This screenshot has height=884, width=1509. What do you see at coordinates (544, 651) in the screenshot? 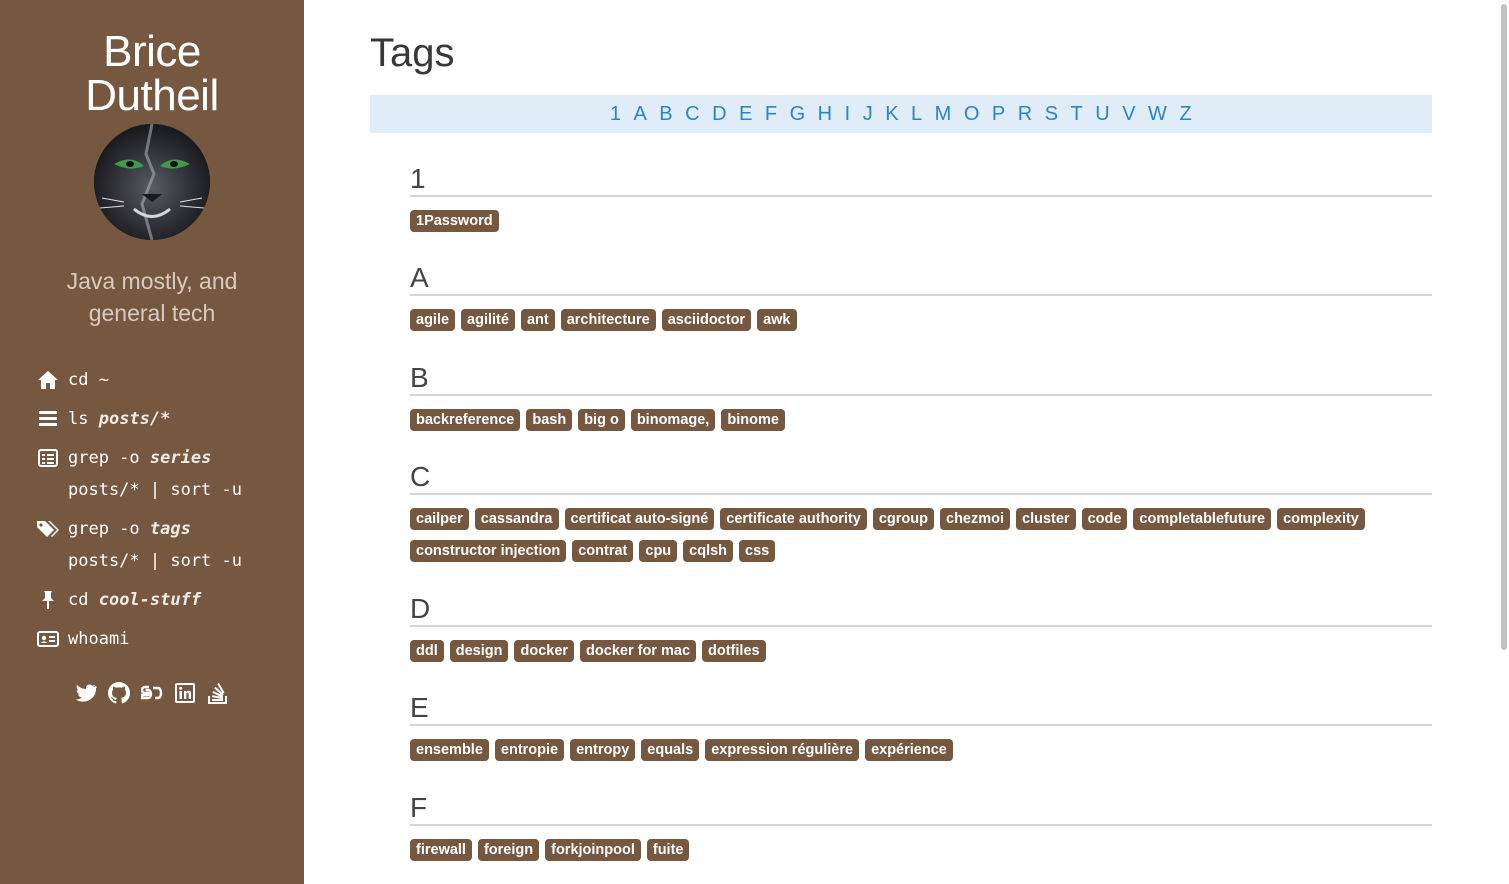
I see `tag-badge: docker` at bounding box center [544, 651].